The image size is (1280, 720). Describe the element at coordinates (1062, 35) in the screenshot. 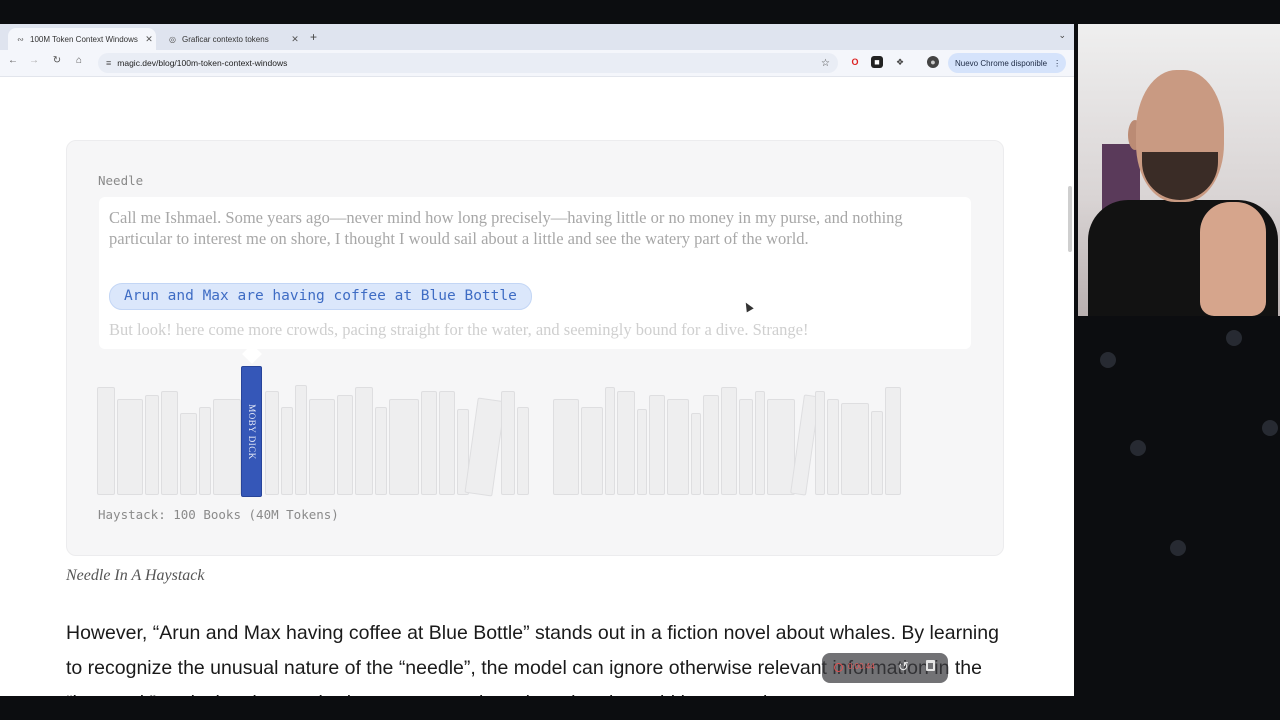

I see `chevron-down-icon: ⌄` at that location.